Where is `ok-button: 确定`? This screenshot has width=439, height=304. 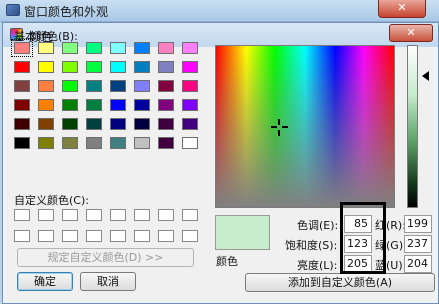 ok-button: 确定 is located at coordinates (45, 281).